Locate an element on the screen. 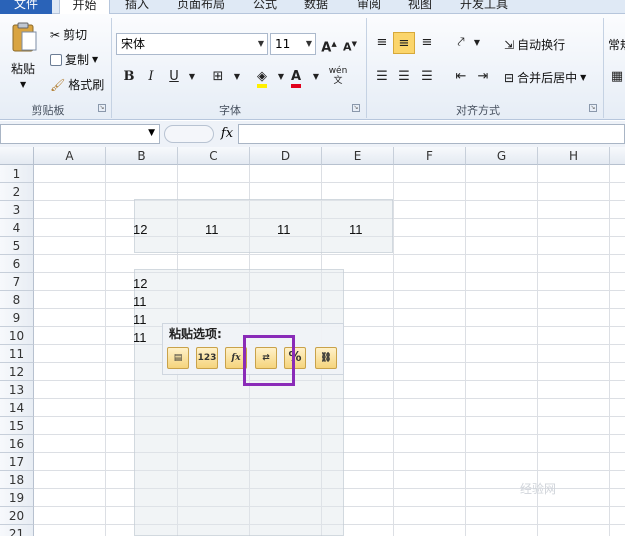 This screenshot has width=625, height=536. column-header-b: B is located at coordinates (142, 156).